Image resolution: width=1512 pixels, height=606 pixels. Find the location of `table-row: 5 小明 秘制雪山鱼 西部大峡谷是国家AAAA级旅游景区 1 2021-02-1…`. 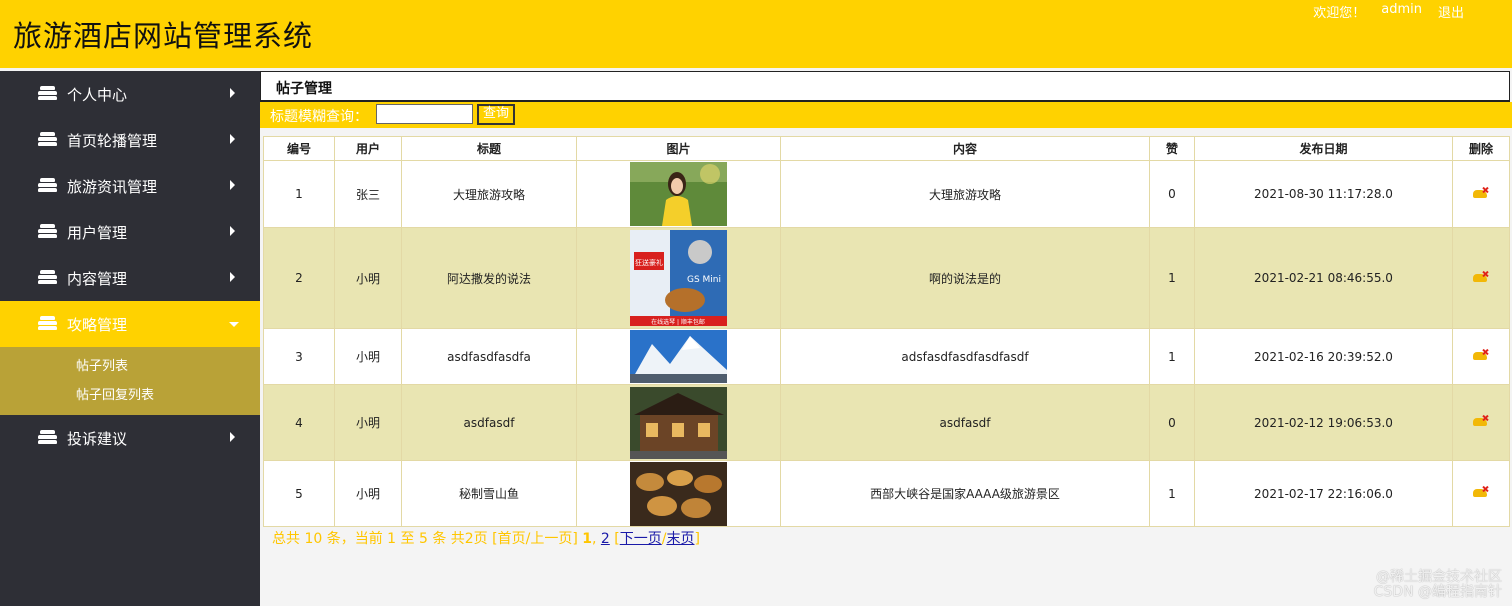

table-row: 5 小明 秘制雪山鱼 西部大峡谷是国家AAAA级旅游景区 1 2021-02-1… is located at coordinates (886, 493).